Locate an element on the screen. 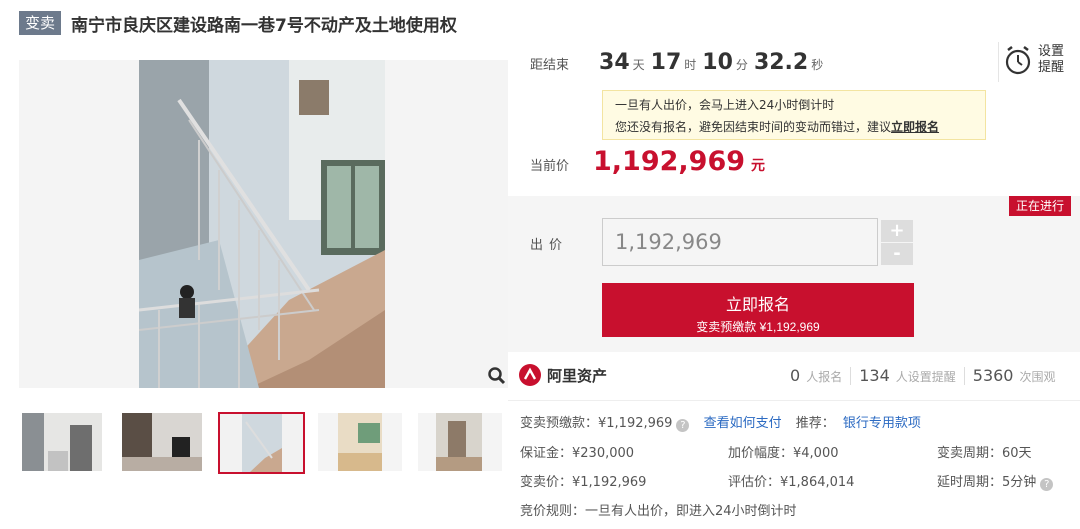  reminders-label: 人设置提醒 is located at coordinates (925, 377).